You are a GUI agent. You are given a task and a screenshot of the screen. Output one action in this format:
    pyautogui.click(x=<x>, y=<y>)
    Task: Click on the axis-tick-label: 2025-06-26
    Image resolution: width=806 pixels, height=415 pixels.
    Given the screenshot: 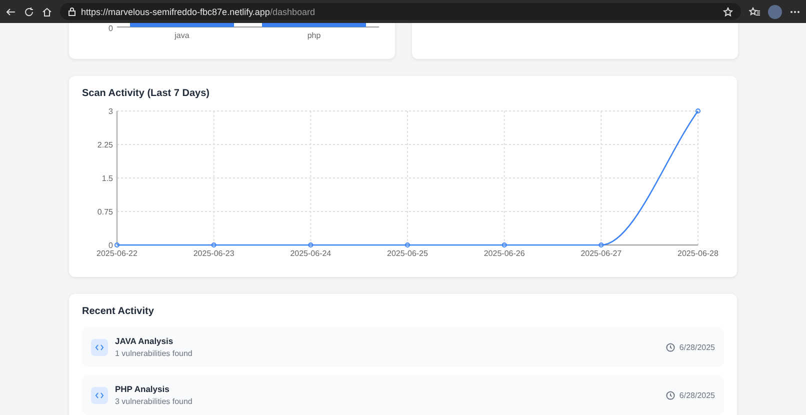 What is the action you would take?
    pyautogui.click(x=504, y=253)
    